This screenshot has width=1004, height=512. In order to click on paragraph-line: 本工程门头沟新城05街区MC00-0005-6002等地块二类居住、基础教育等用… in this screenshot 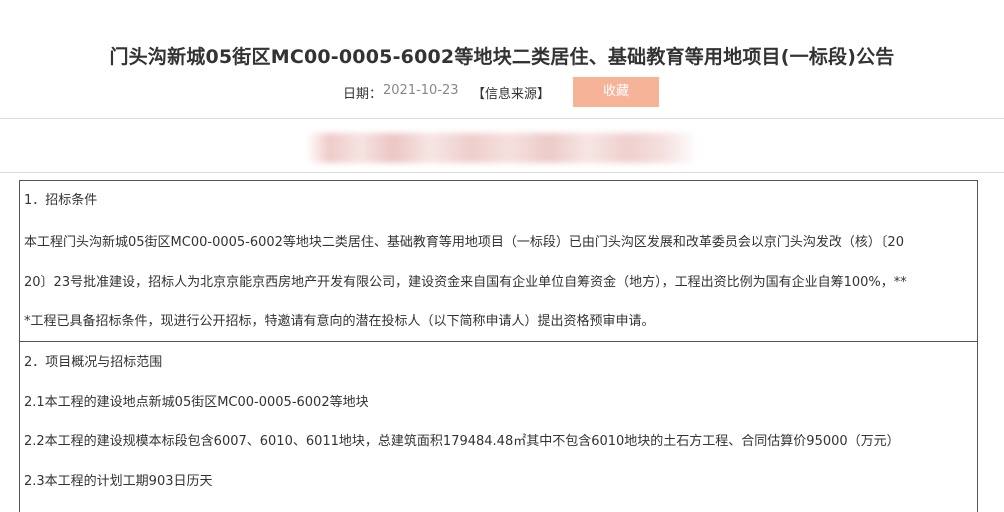, I will do `click(464, 242)`.